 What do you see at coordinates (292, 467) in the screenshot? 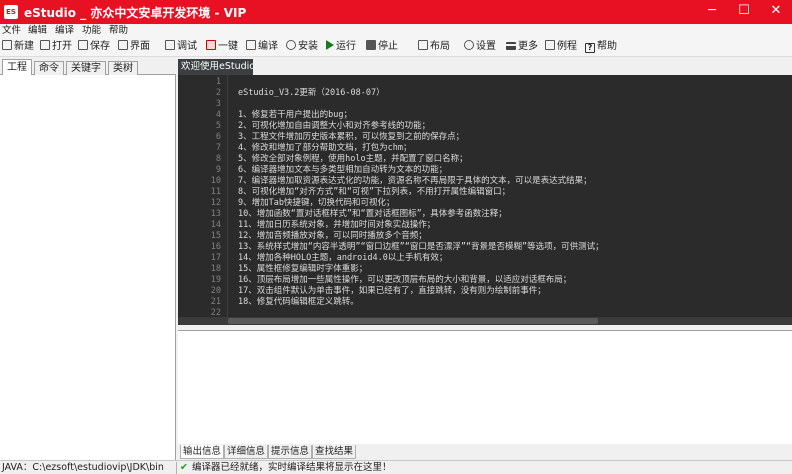
I see `status-message: 编译器已经就绪，实时编译结果将显示在这里！` at bounding box center [292, 467].